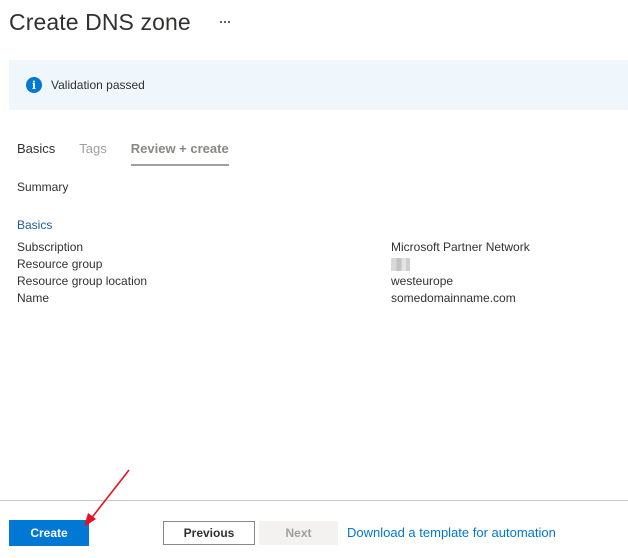 This screenshot has height=558, width=628. I want to click on ellipsis-icon, so click(225, 22).